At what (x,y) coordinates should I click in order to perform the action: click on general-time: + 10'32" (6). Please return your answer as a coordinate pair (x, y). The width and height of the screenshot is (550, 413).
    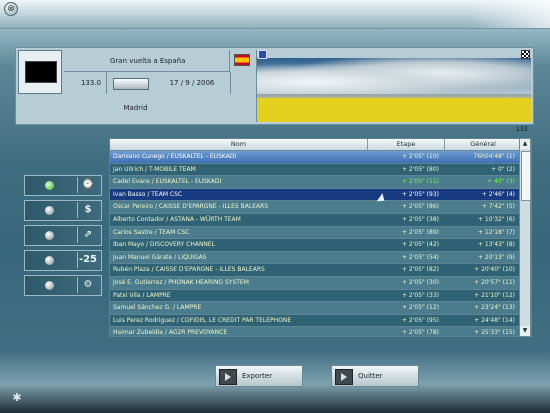
    Looking at the image, I should click on (496, 219).